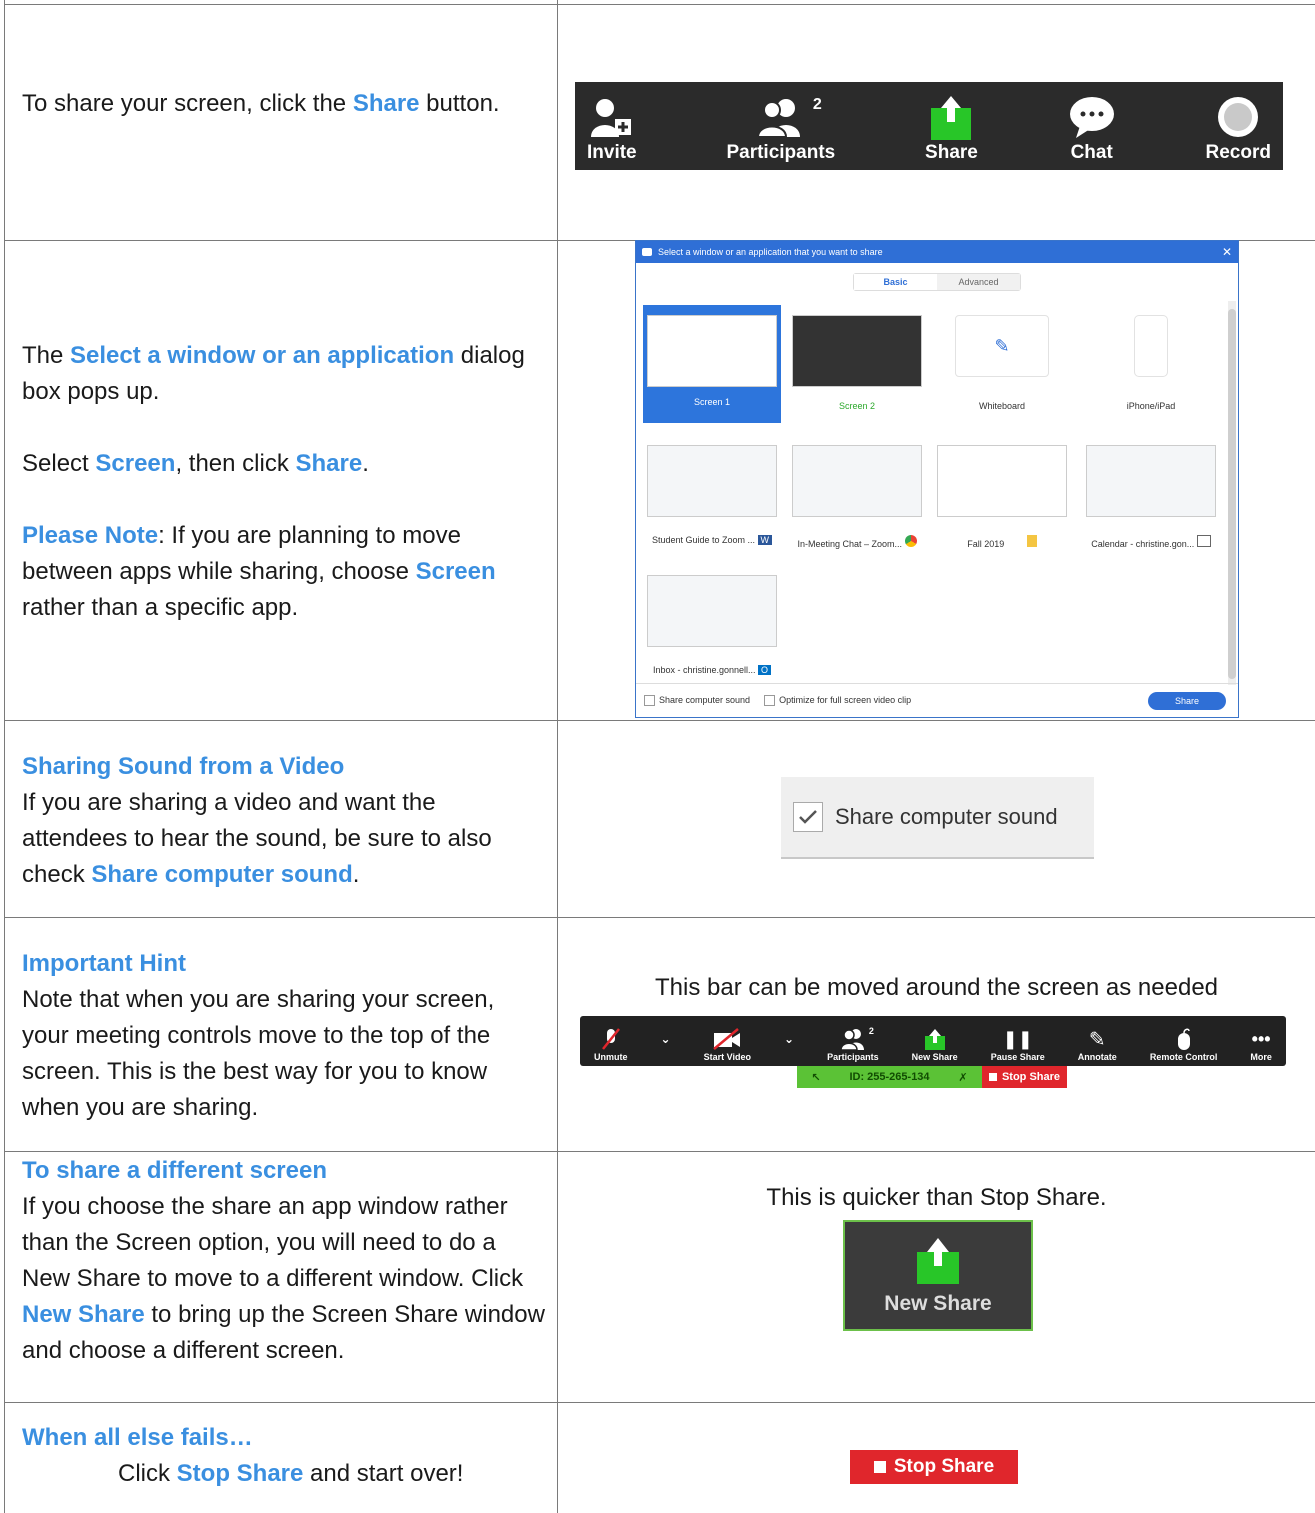 This screenshot has width=1315, height=1513. What do you see at coordinates (1238, 117) in the screenshot?
I see `record-icon` at bounding box center [1238, 117].